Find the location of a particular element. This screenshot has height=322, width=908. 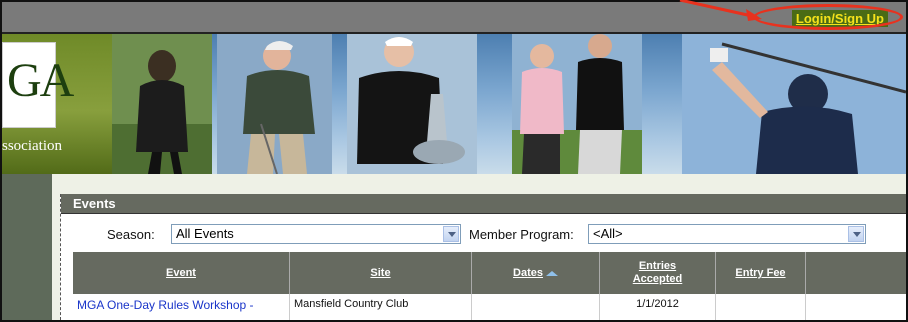

column-header-dates: Dates is located at coordinates (536, 273).